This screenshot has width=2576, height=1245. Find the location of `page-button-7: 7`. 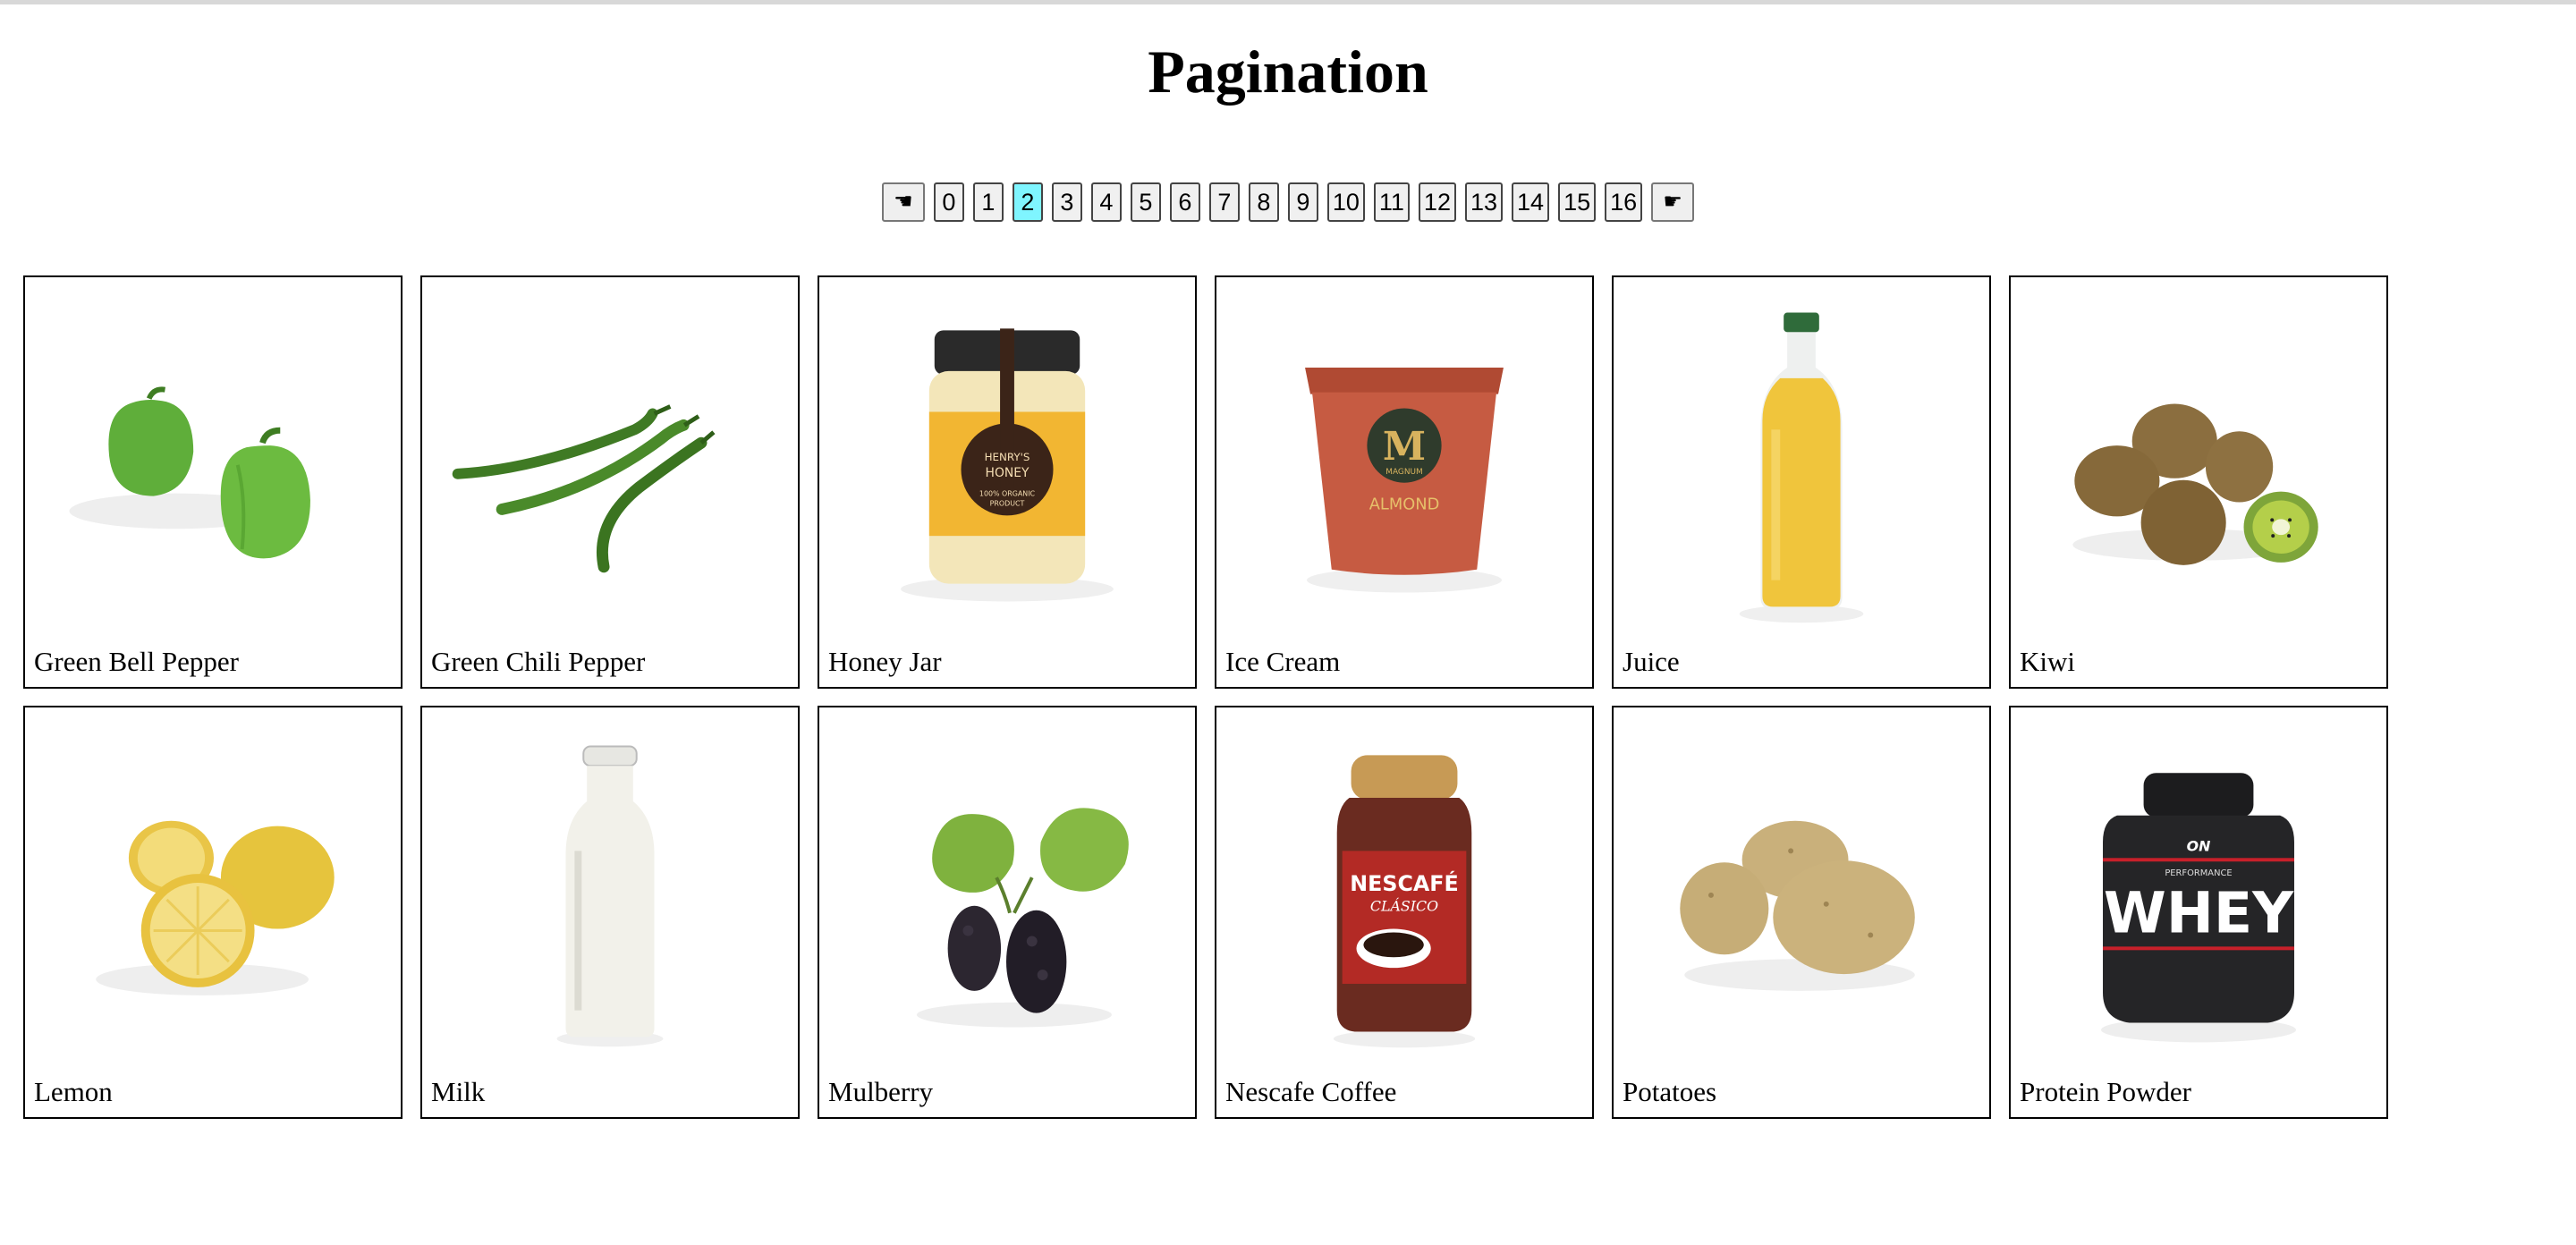

page-button-7: 7 is located at coordinates (1224, 202).